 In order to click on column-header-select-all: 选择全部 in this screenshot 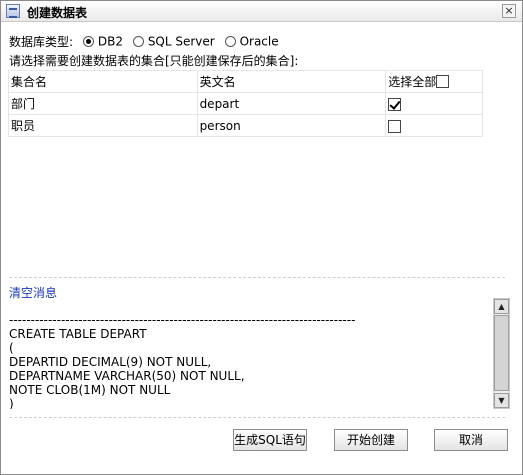, I will do `click(434, 81)`.